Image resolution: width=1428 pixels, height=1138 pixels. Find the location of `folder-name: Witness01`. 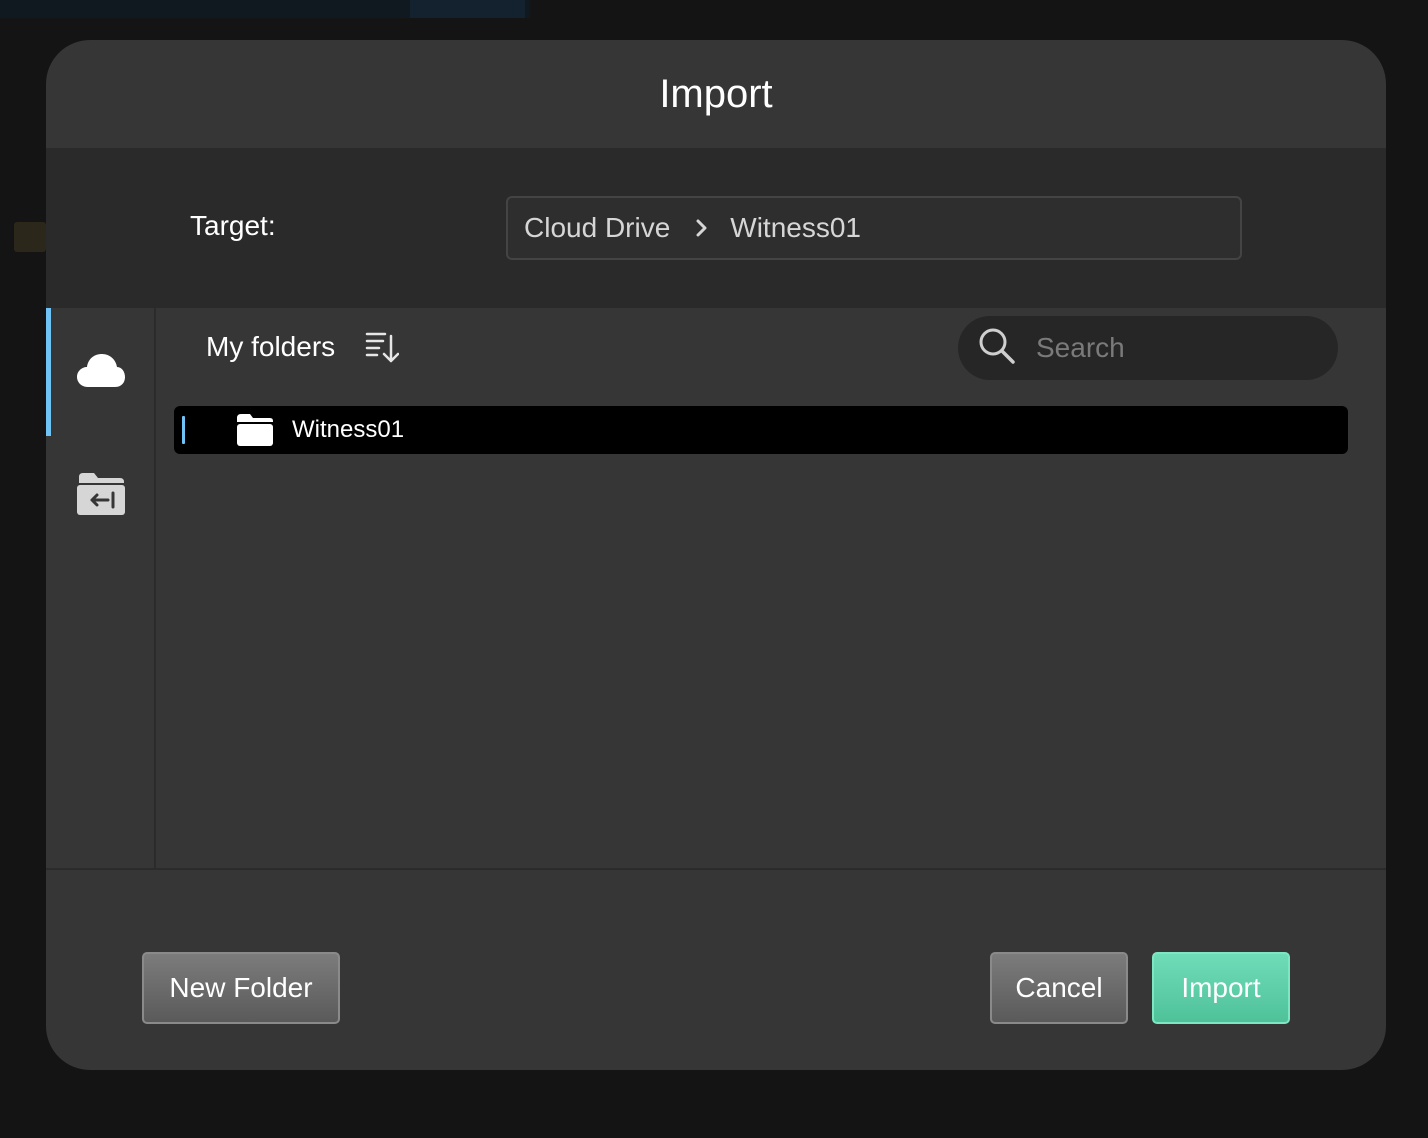

folder-name: Witness01 is located at coordinates (348, 429).